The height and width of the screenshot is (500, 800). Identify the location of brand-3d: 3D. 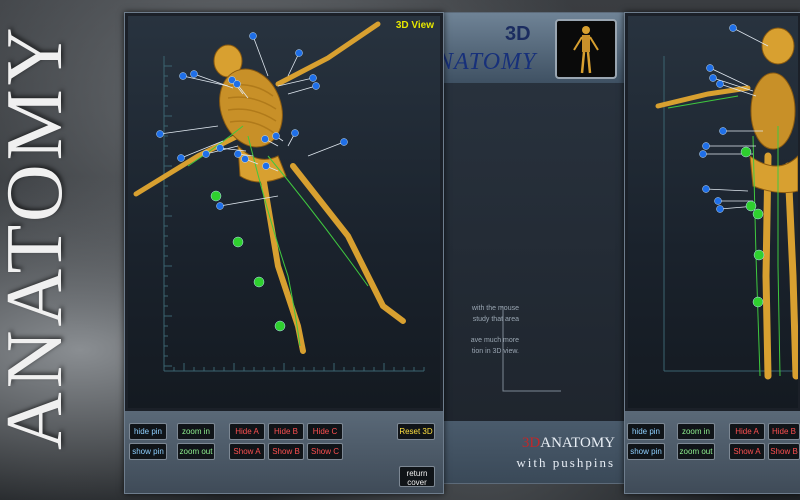
(518, 34).